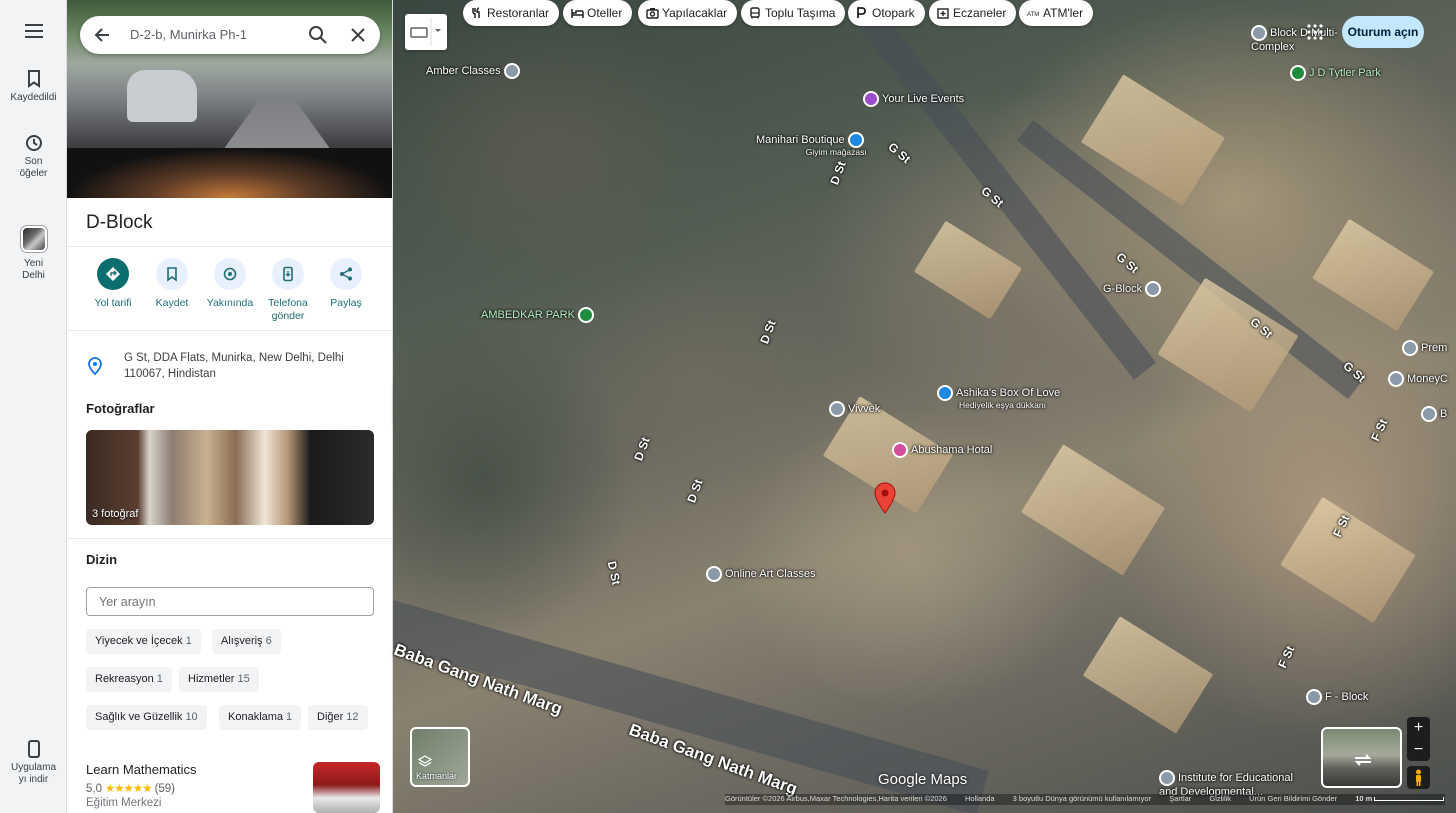 The height and width of the screenshot is (813, 1456). What do you see at coordinates (1063, 13) in the screenshot?
I see `chip-label: ATM'ler` at bounding box center [1063, 13].